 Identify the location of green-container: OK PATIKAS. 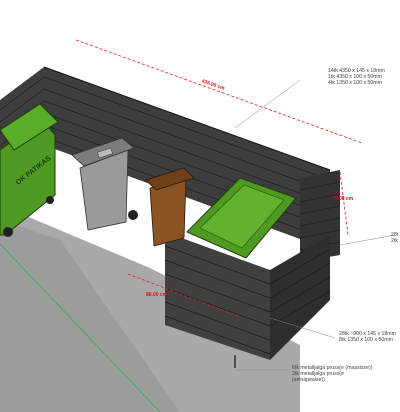
(29, 170).